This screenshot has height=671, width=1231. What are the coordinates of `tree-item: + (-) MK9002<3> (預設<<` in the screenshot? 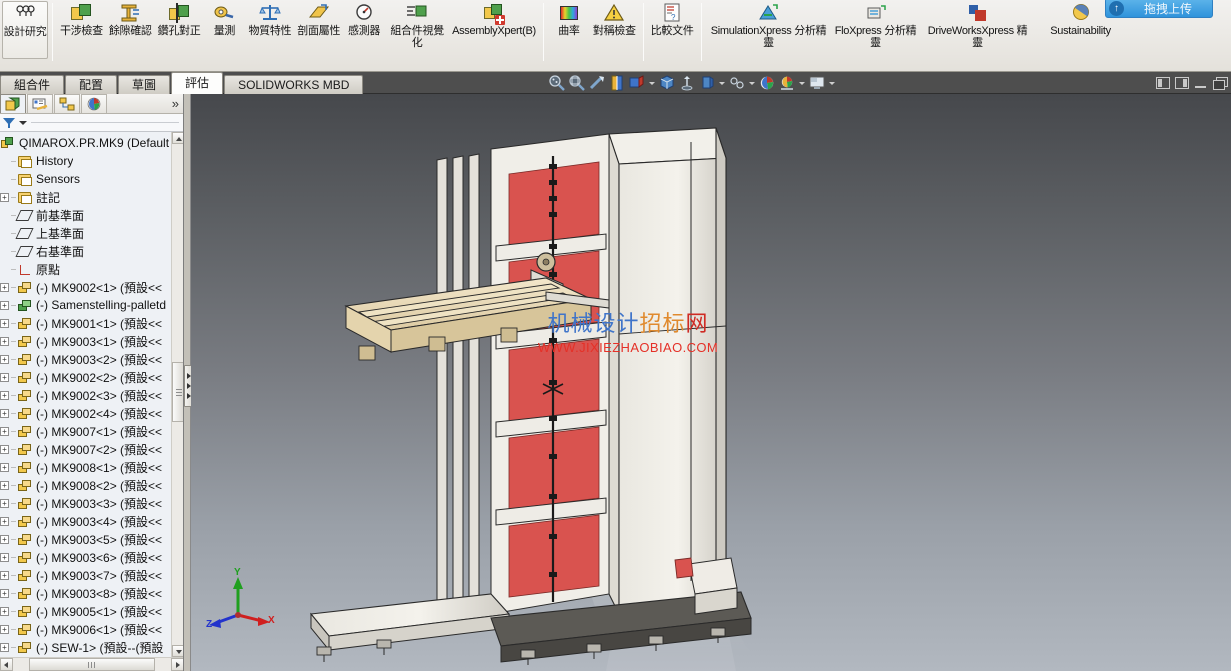 It's located at (85, 395).